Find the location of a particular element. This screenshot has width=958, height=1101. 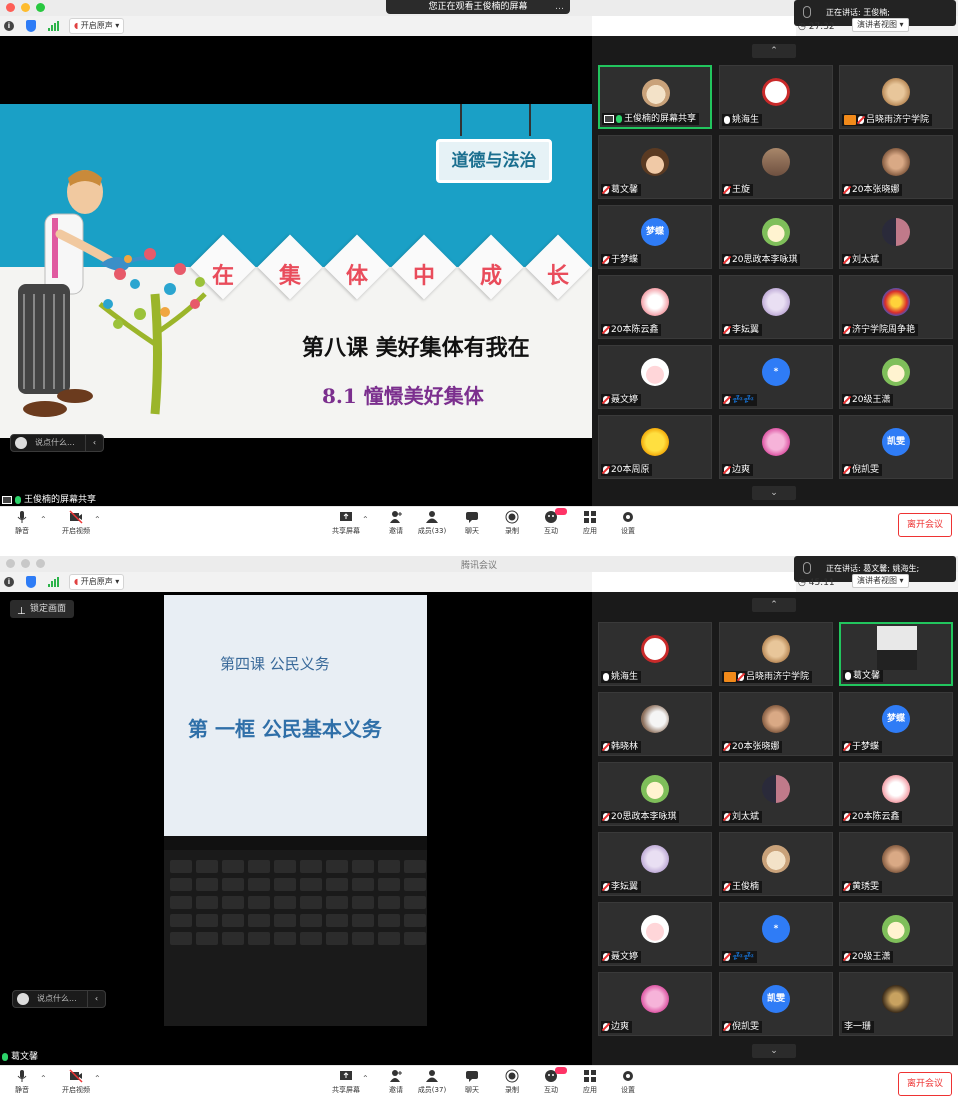

participant-tile: 王旋 is located at coordinates (776, 167).